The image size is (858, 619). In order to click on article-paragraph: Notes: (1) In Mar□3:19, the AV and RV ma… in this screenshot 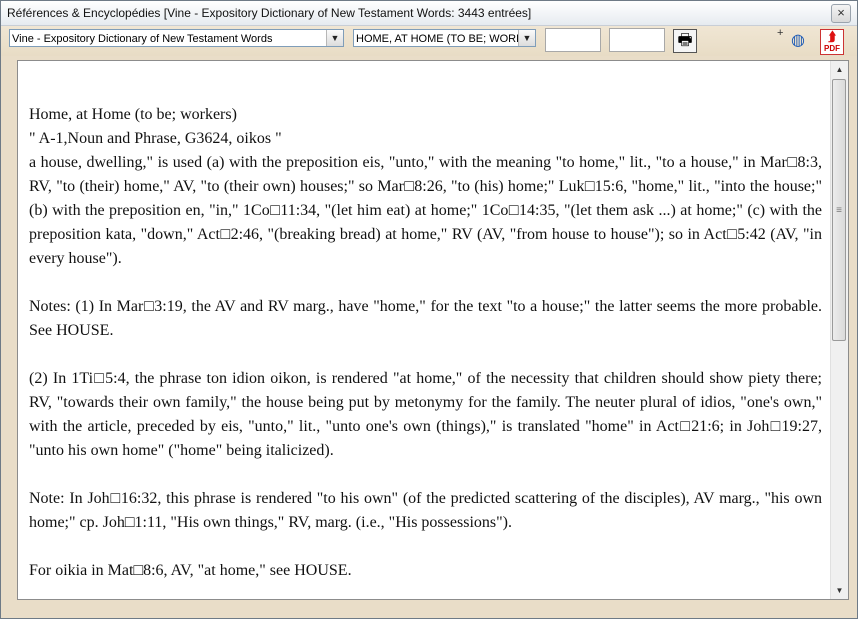, I will do `click(425, 318)`.